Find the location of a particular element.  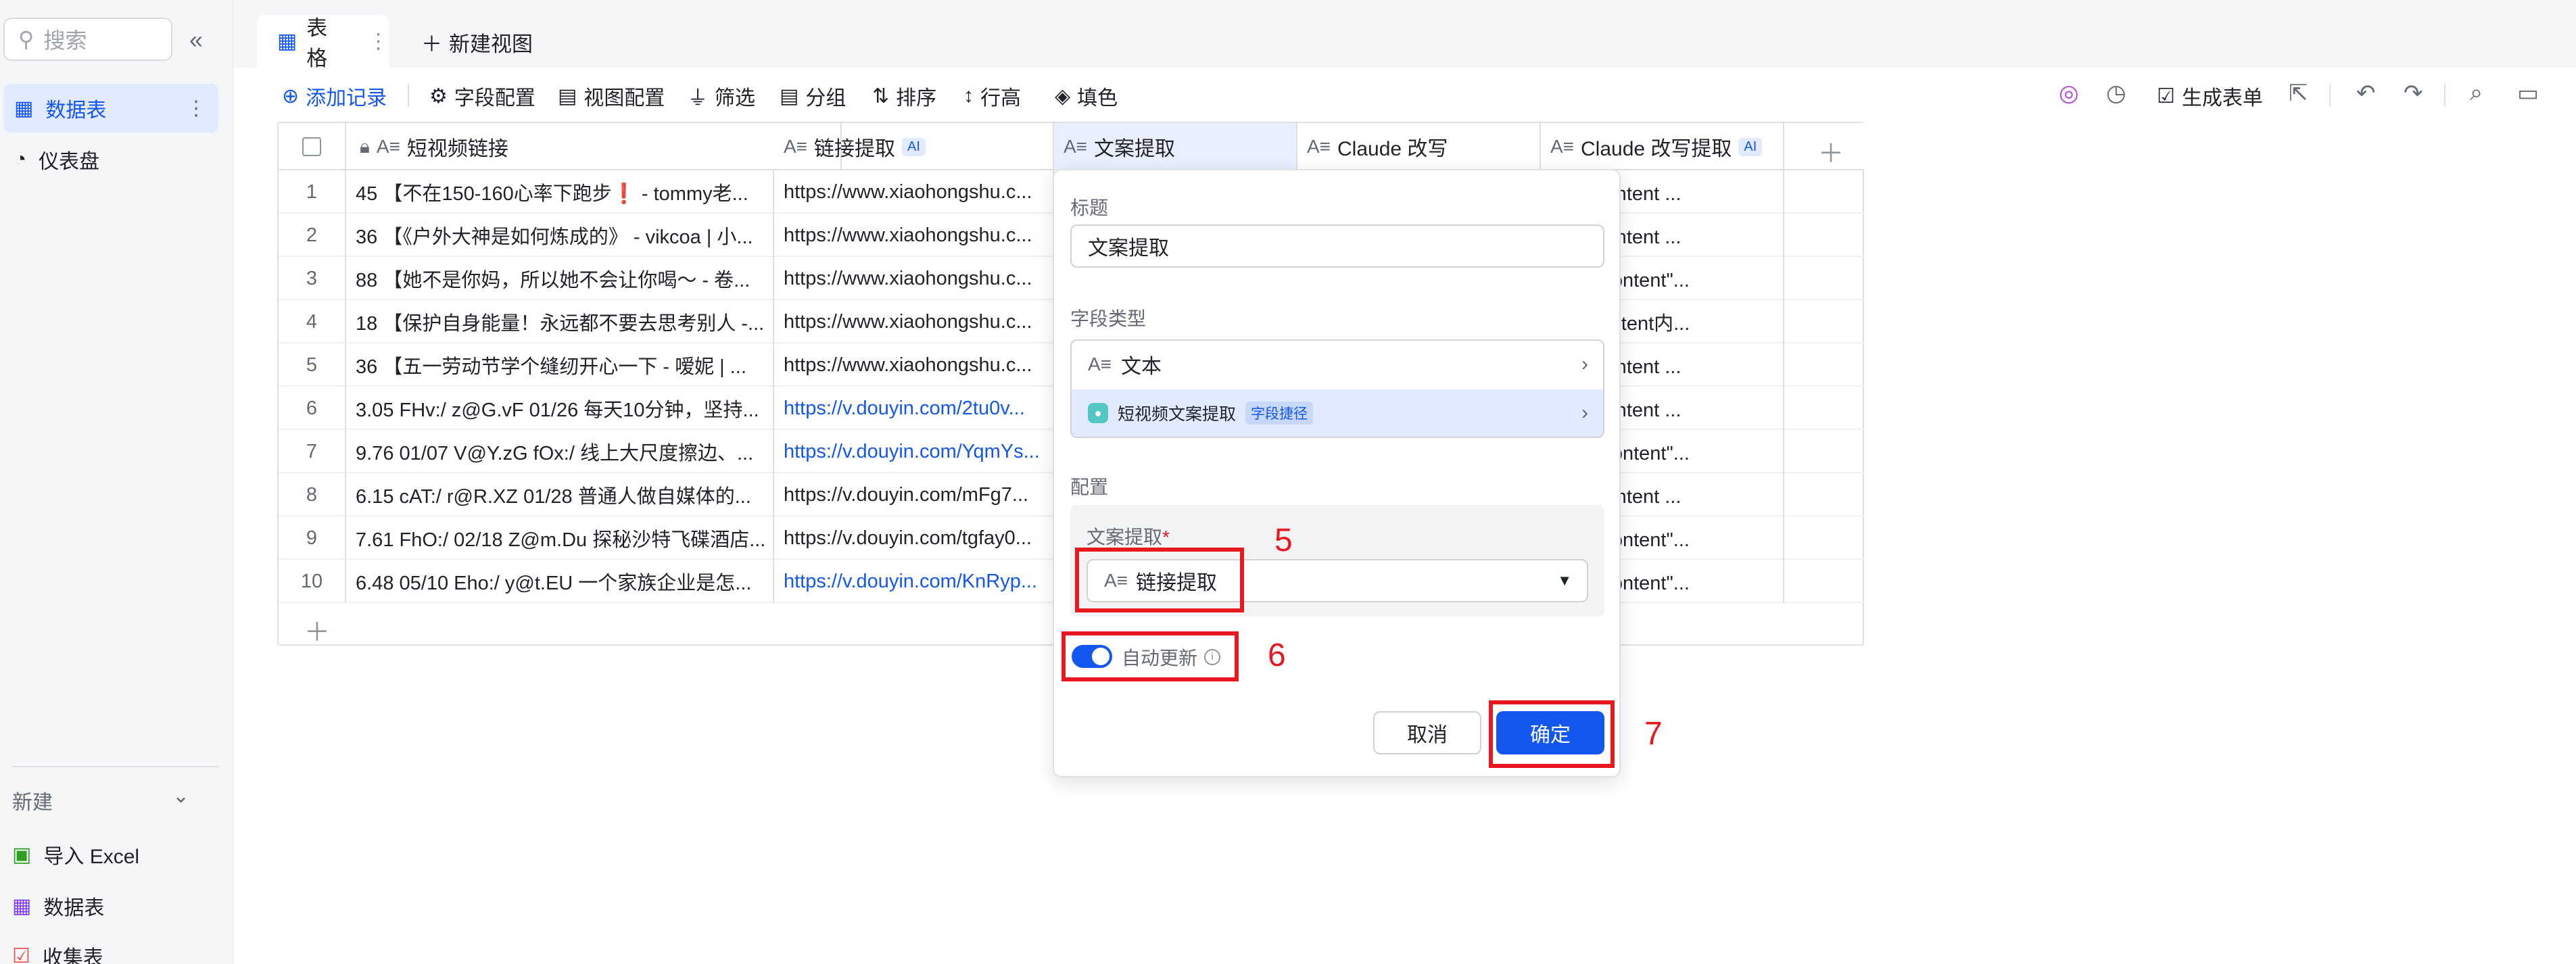

row-index: 1 is located at coordinates (312, 192).